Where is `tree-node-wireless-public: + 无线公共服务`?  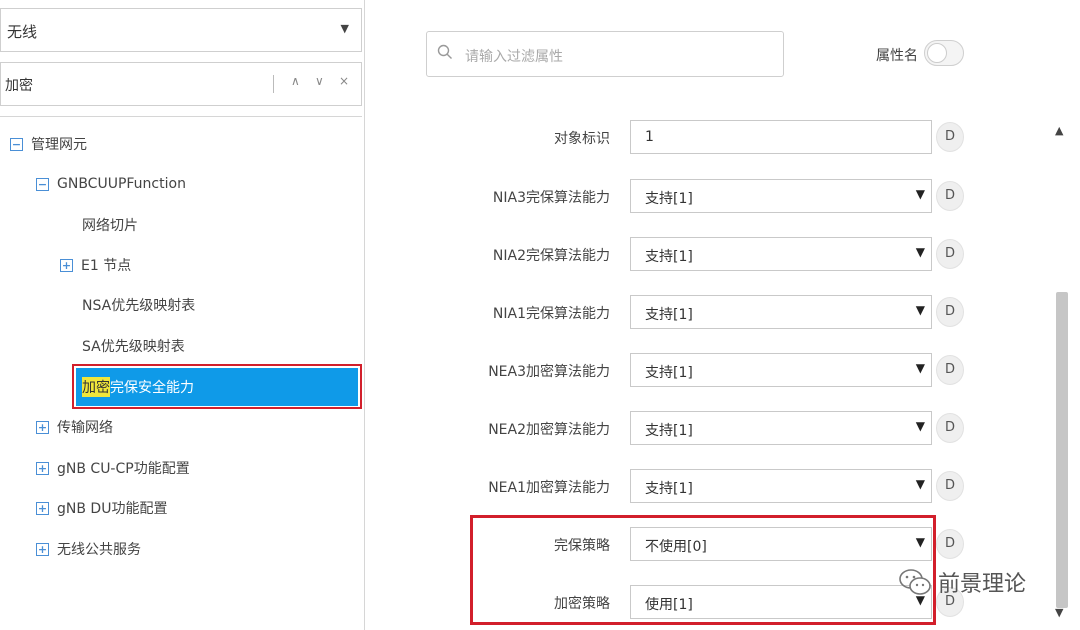
tree-node-wireless-public: + 无线公共服务 is located at coordinates (88, 549).